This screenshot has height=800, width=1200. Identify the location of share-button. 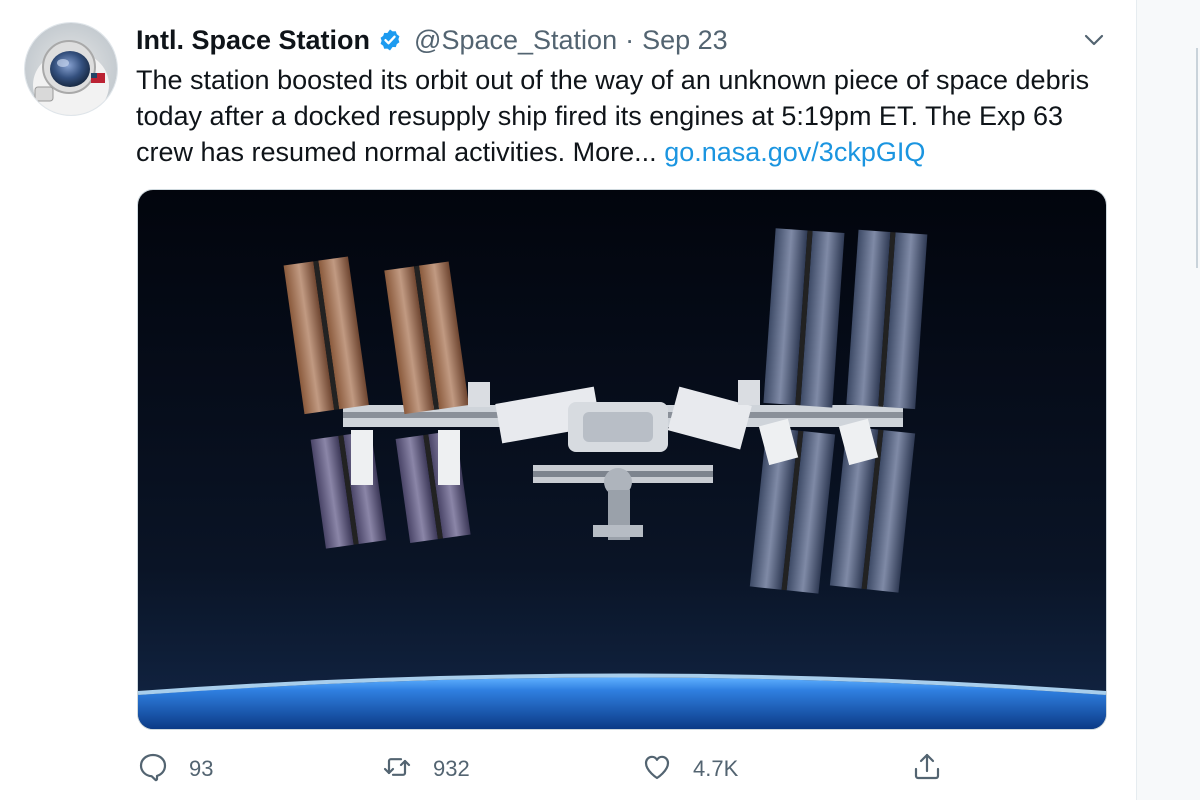
(927, 769).